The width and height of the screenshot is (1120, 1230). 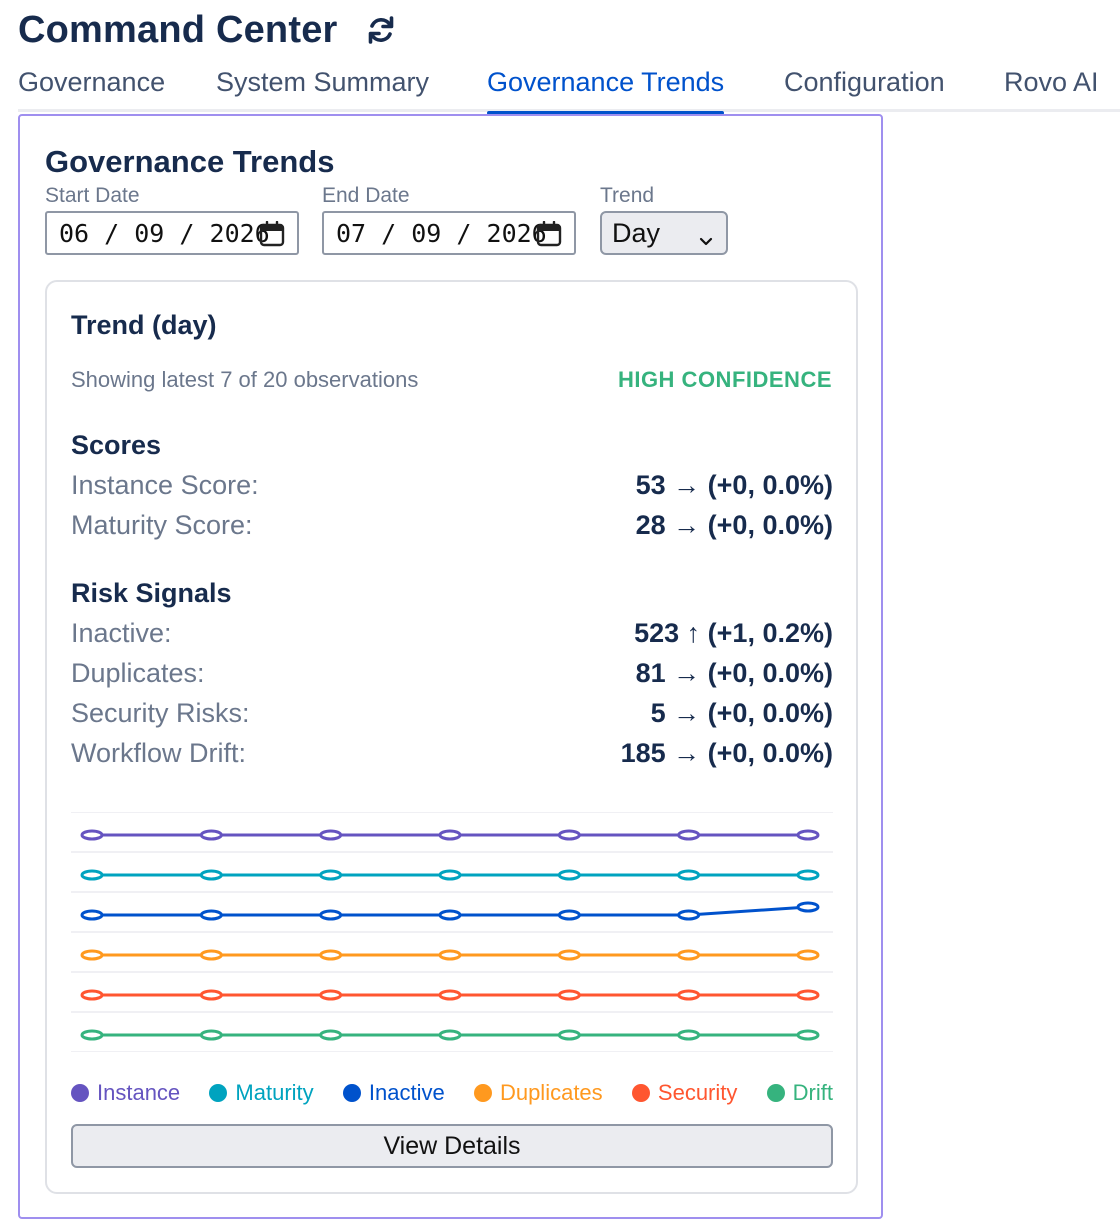 I want to click on risk-row-workflow-drift: Workflow Drift: 185 → (+0, 0.0%), so click(x=452, y=756).